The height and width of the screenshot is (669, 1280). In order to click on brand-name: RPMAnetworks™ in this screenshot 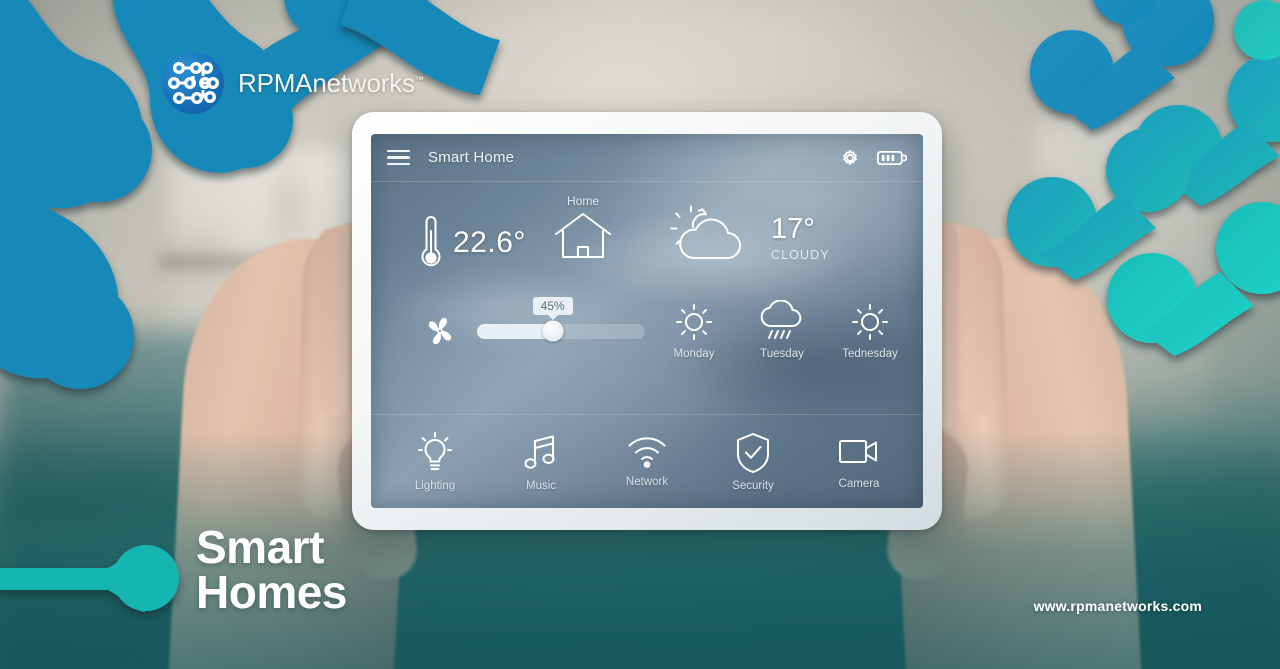, I will do `click(331, 83)`.